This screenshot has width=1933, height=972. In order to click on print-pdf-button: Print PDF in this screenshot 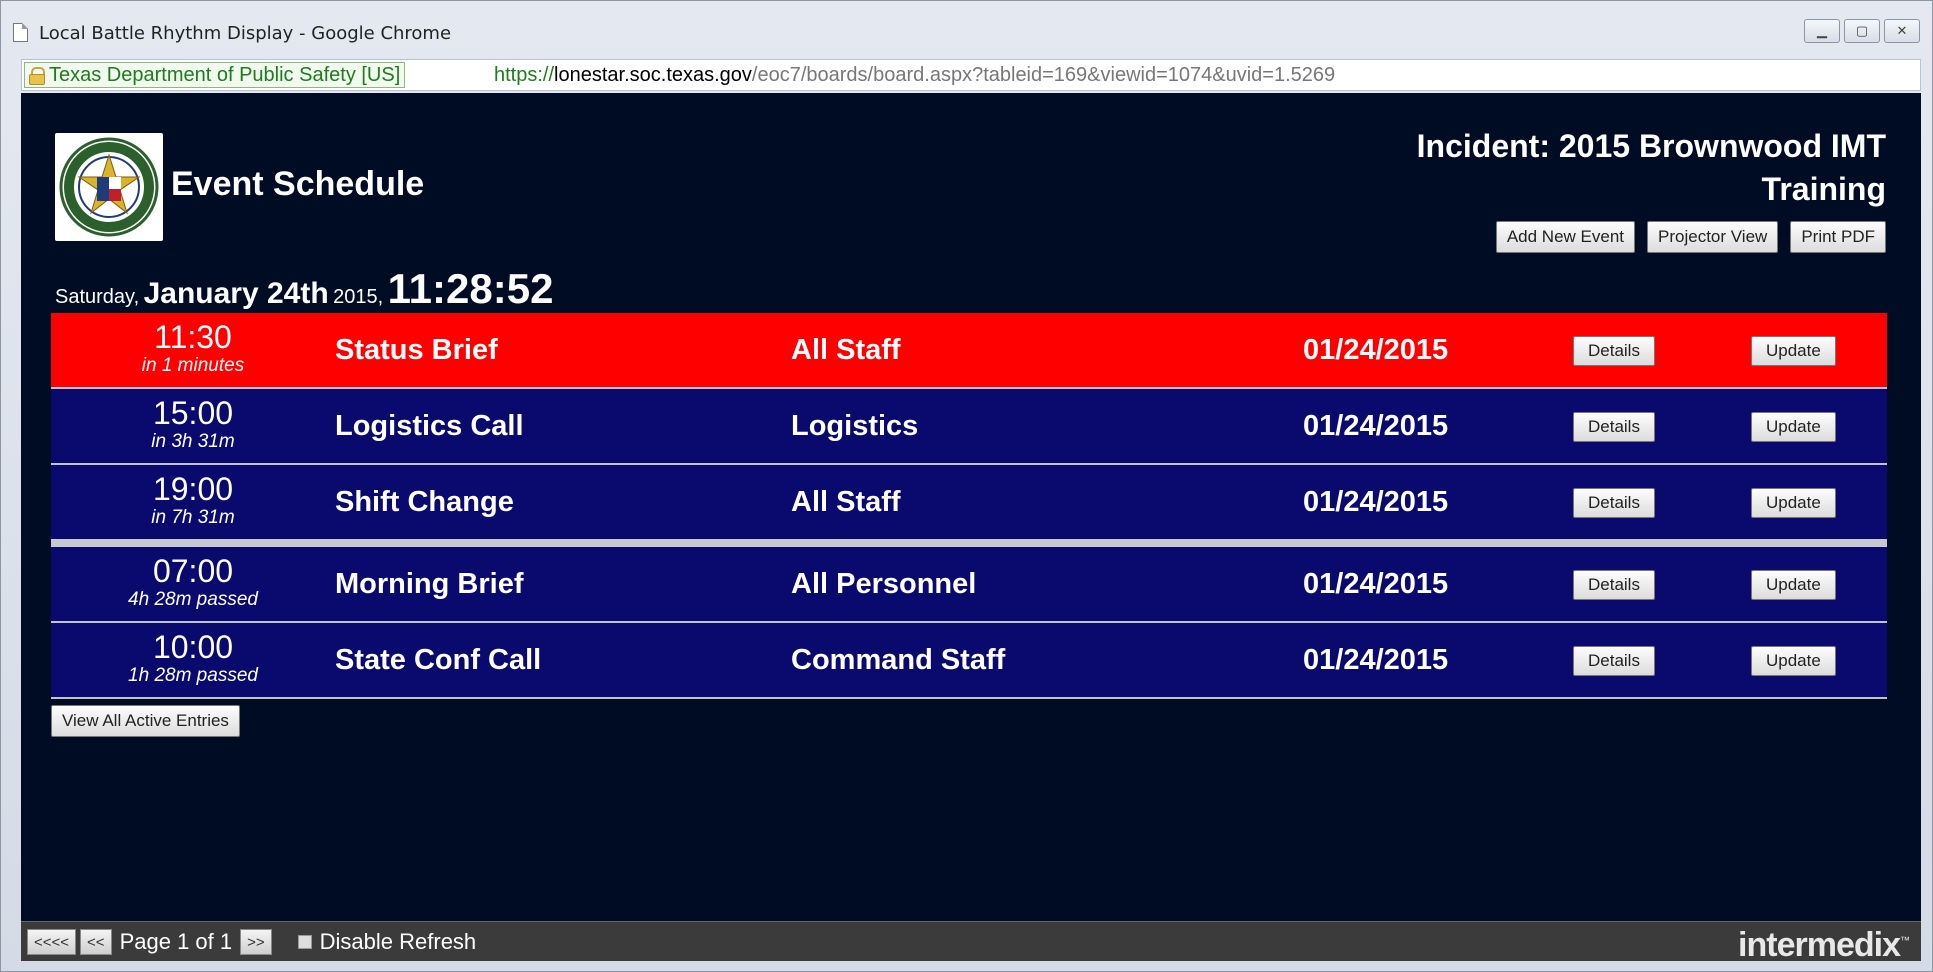, I will do `click(1838, 237)`.